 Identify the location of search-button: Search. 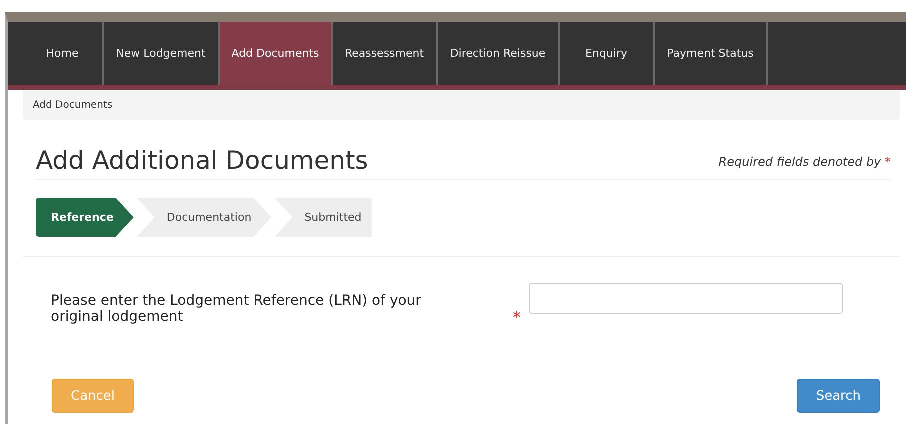
(838, 396).